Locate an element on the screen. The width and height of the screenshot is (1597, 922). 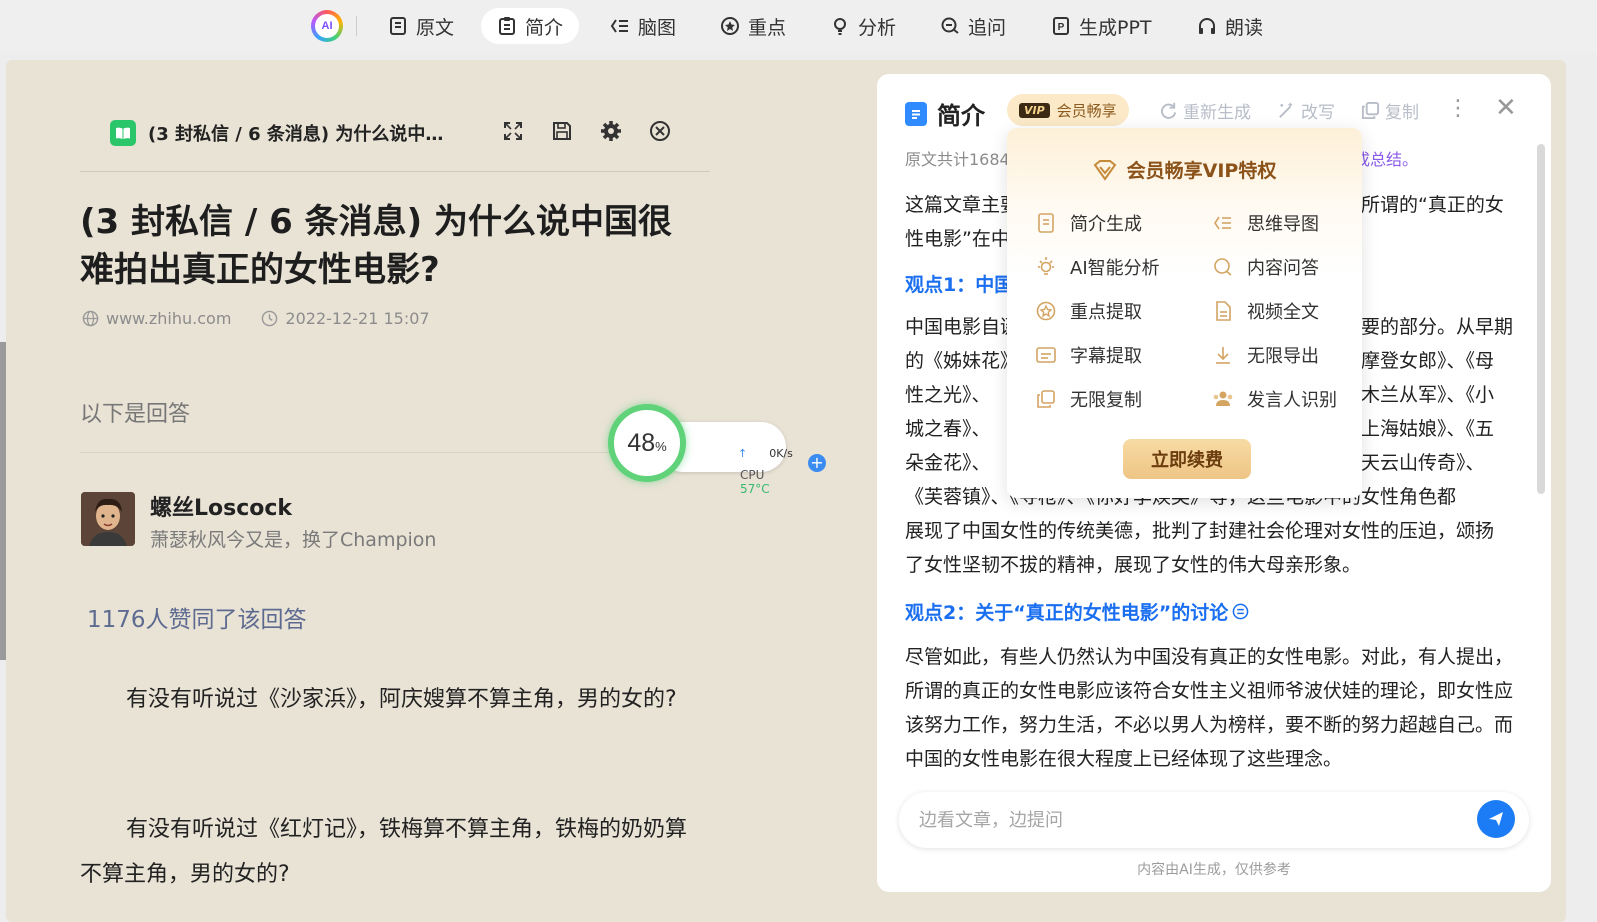
tab-original-label: 原文 is located at coordinates (435, 27).